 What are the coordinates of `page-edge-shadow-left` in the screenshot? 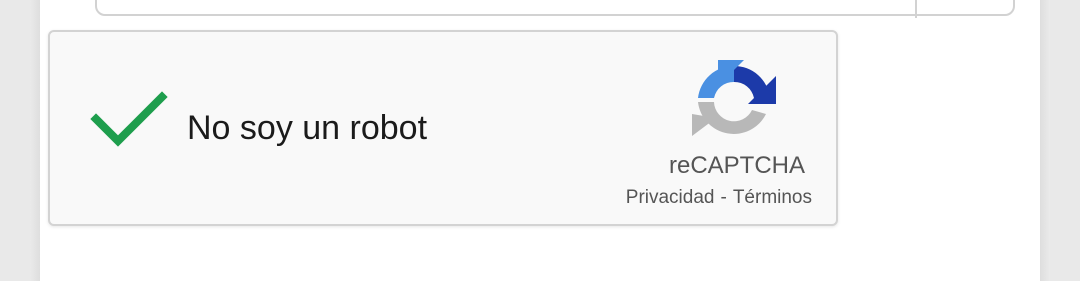 It's located at (35, 140).